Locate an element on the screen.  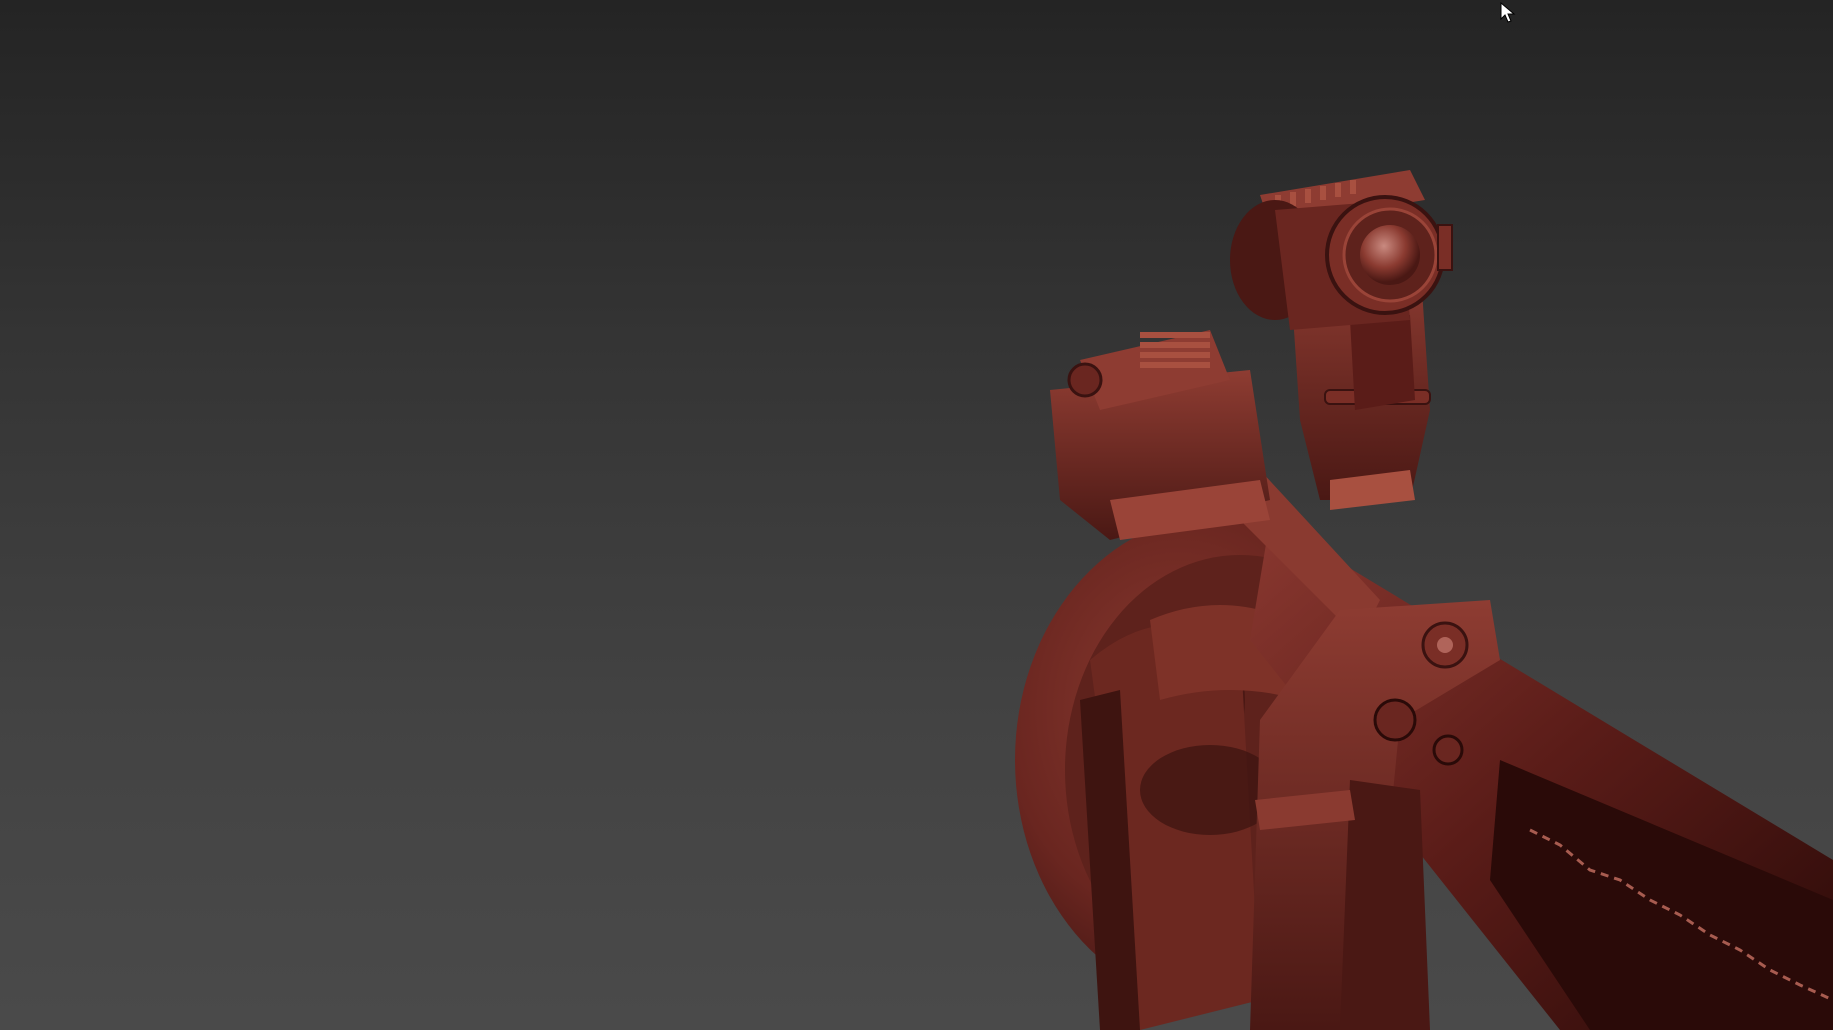
arrow-pointer-icon is located at coordinates (1508, 12).